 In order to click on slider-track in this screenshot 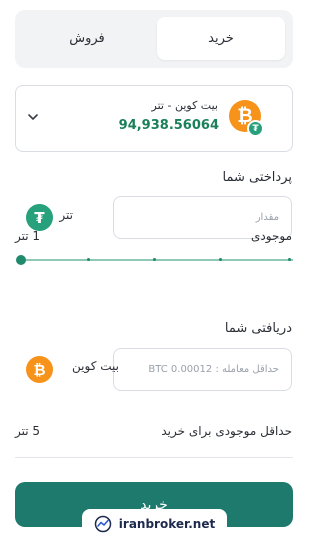, I will do `click(157, 260)`.